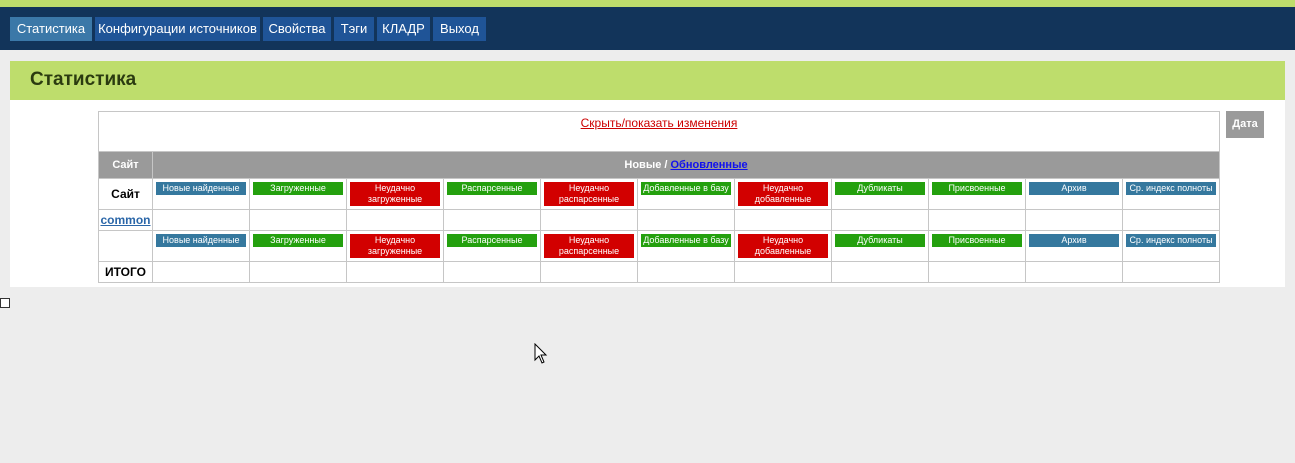 This screenshot has width=1295, height=463. What do you see at coordinates (5, 303) in the screenshot?
I see `checkbox` at bounding box center [5, 303].